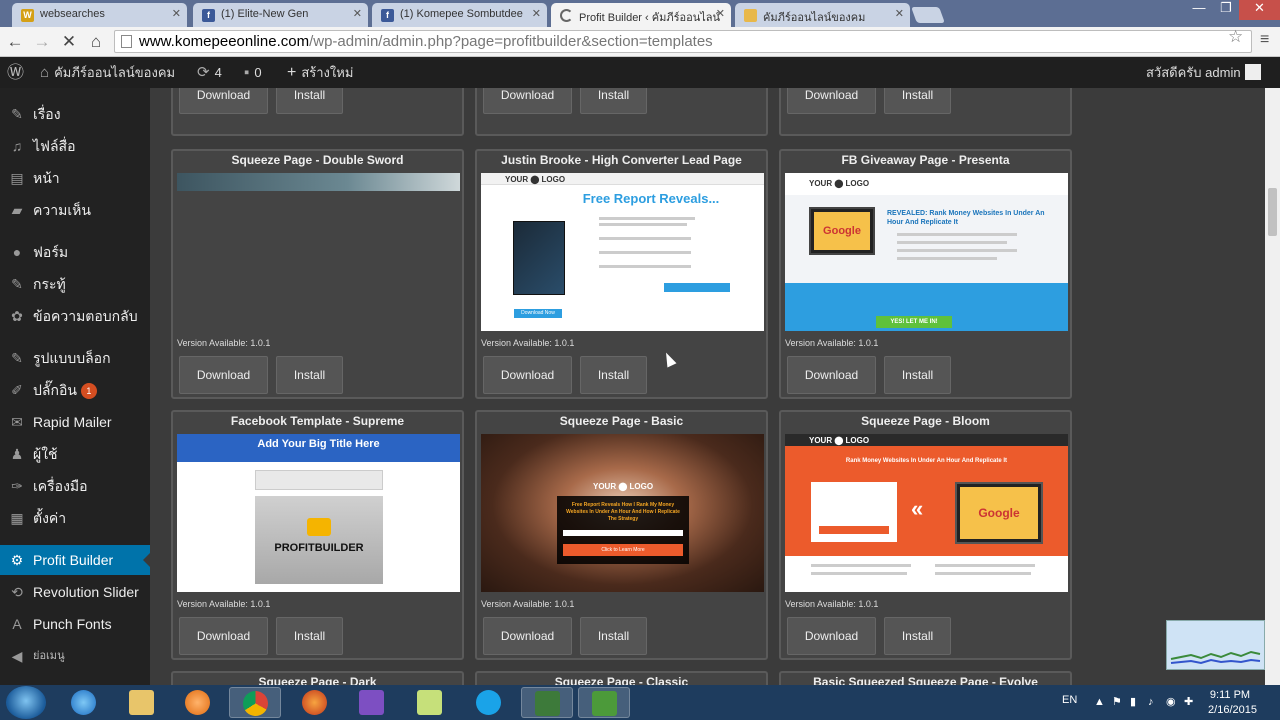  What do you see at coordinates (75, 114) in the screenshot?
I see `menu-item-posts: ✎ เรื่อง` at bounding box center [75, 114].